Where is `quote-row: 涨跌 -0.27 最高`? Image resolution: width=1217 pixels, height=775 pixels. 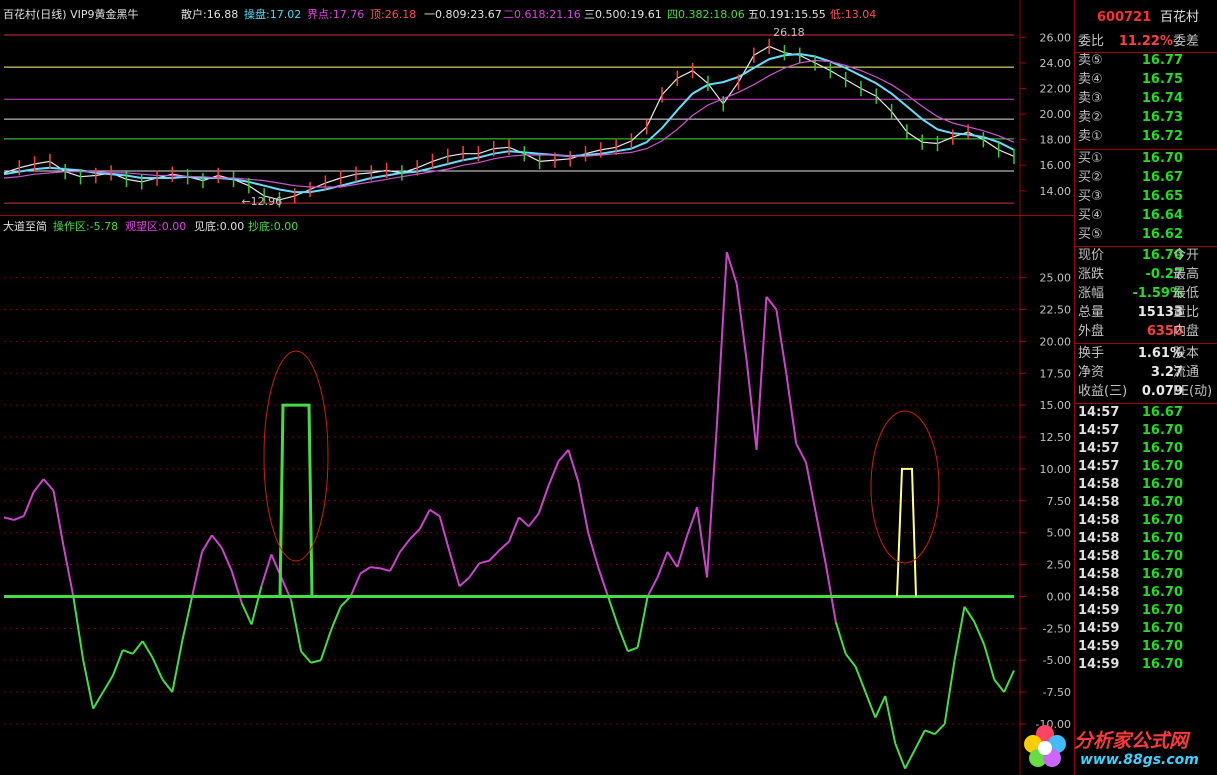 quote-row: 涨跌 -0.27 最高 is located at coordinates (1146, 275).